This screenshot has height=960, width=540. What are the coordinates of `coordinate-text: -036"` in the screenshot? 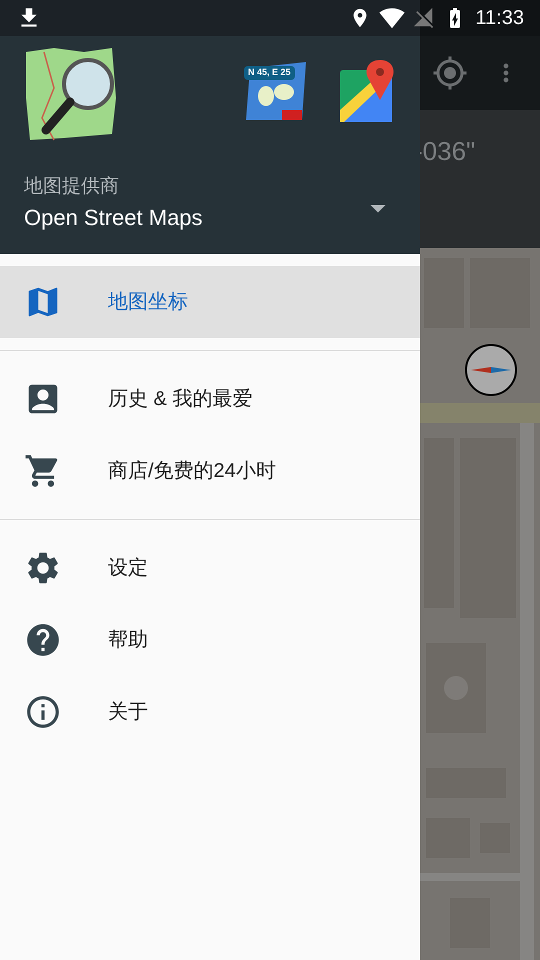 It's located at (445, 151).